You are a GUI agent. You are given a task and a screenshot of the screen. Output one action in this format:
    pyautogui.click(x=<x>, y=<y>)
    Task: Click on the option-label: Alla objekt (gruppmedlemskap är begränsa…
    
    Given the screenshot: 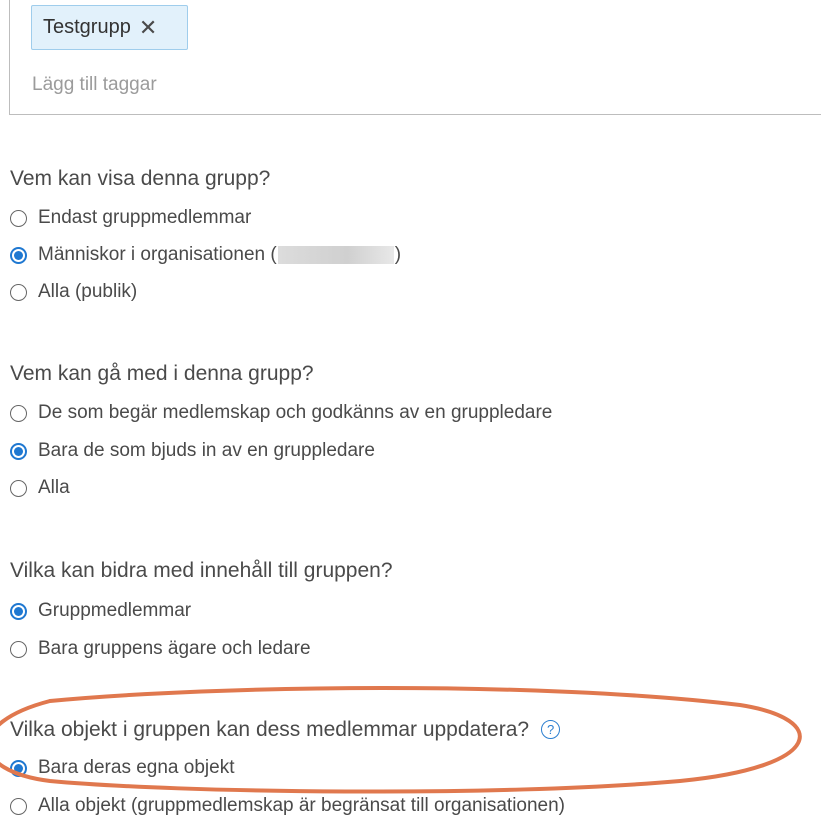 What is the action you would take?
    pyautogui.click(x=302, y=805)
    